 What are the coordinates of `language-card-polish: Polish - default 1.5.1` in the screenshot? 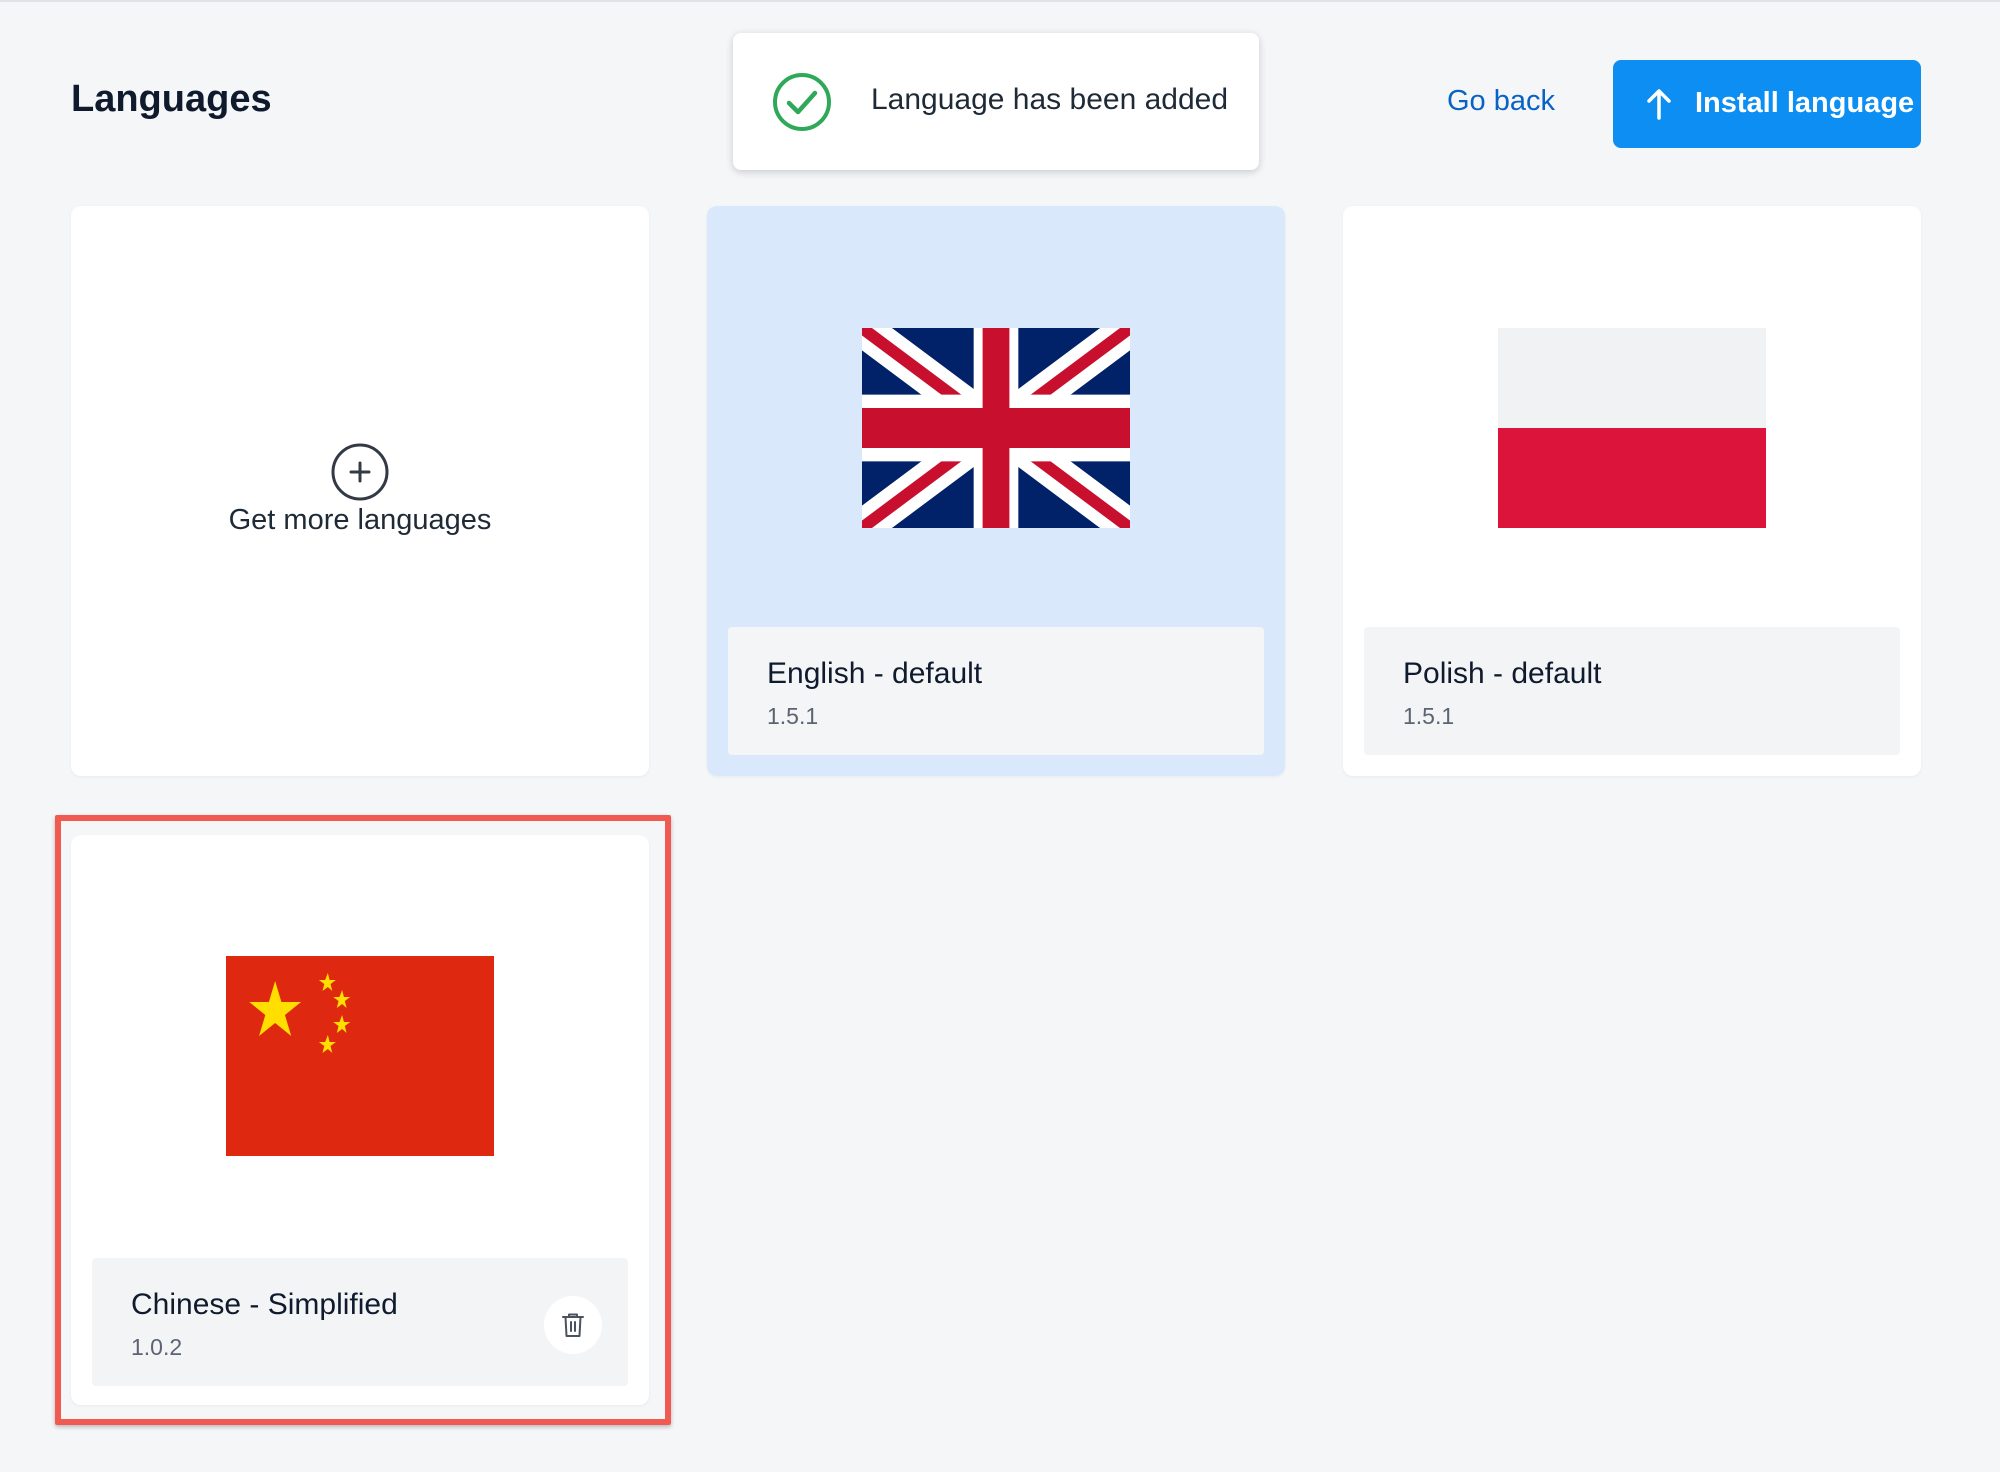 It's located at (1632, 491).